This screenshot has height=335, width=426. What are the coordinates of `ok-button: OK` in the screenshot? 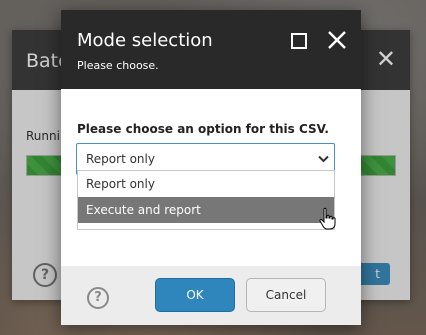 It's located at (195, 295).